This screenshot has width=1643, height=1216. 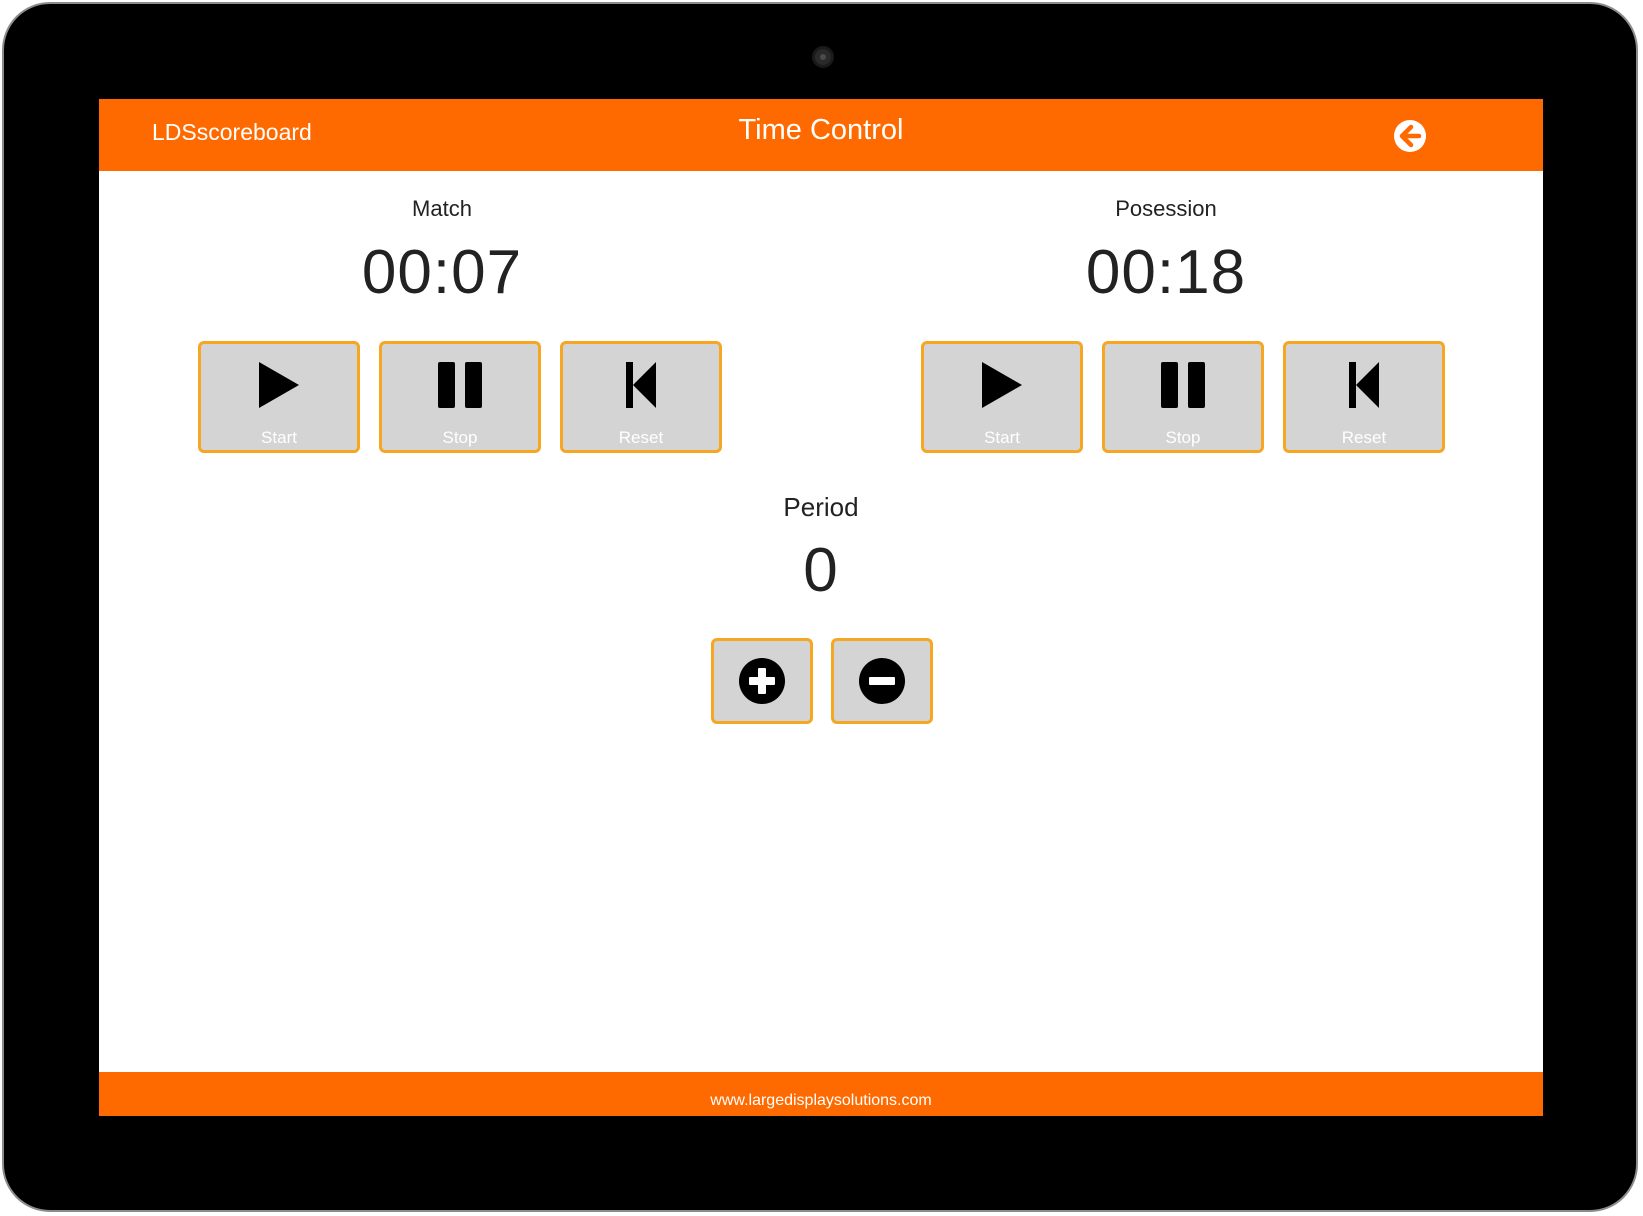 I want to click on possession-start-button: Start, so click(x=1002, y=397).